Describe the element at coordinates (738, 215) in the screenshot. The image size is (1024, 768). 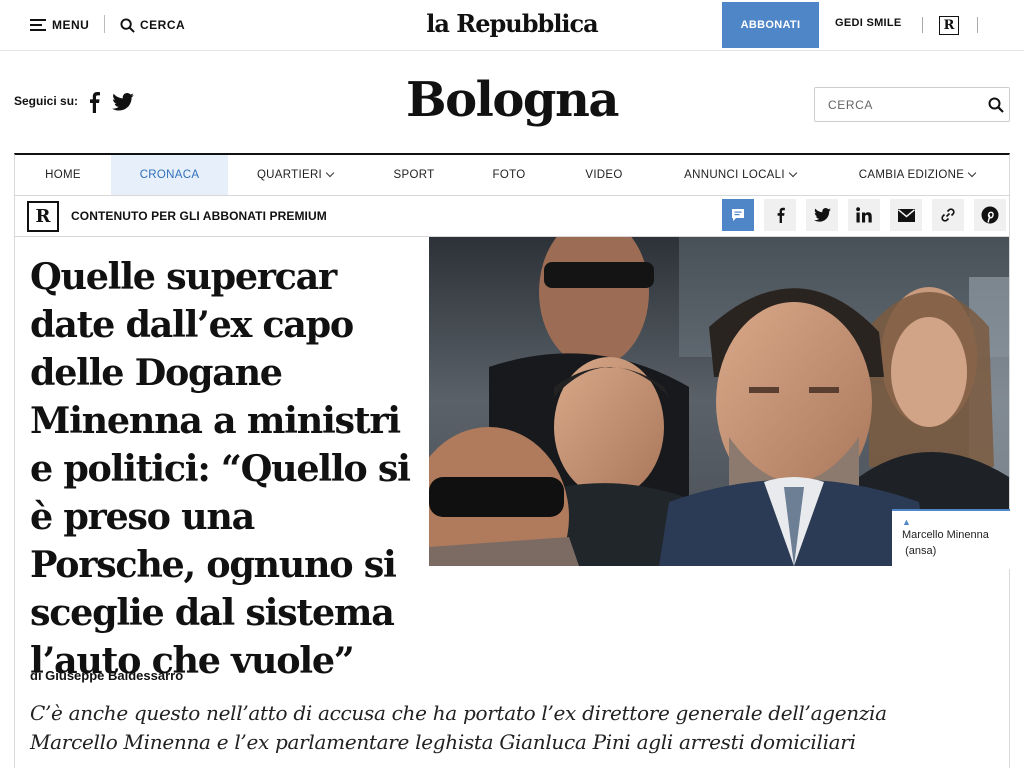
I see `comment-icon` at that location.